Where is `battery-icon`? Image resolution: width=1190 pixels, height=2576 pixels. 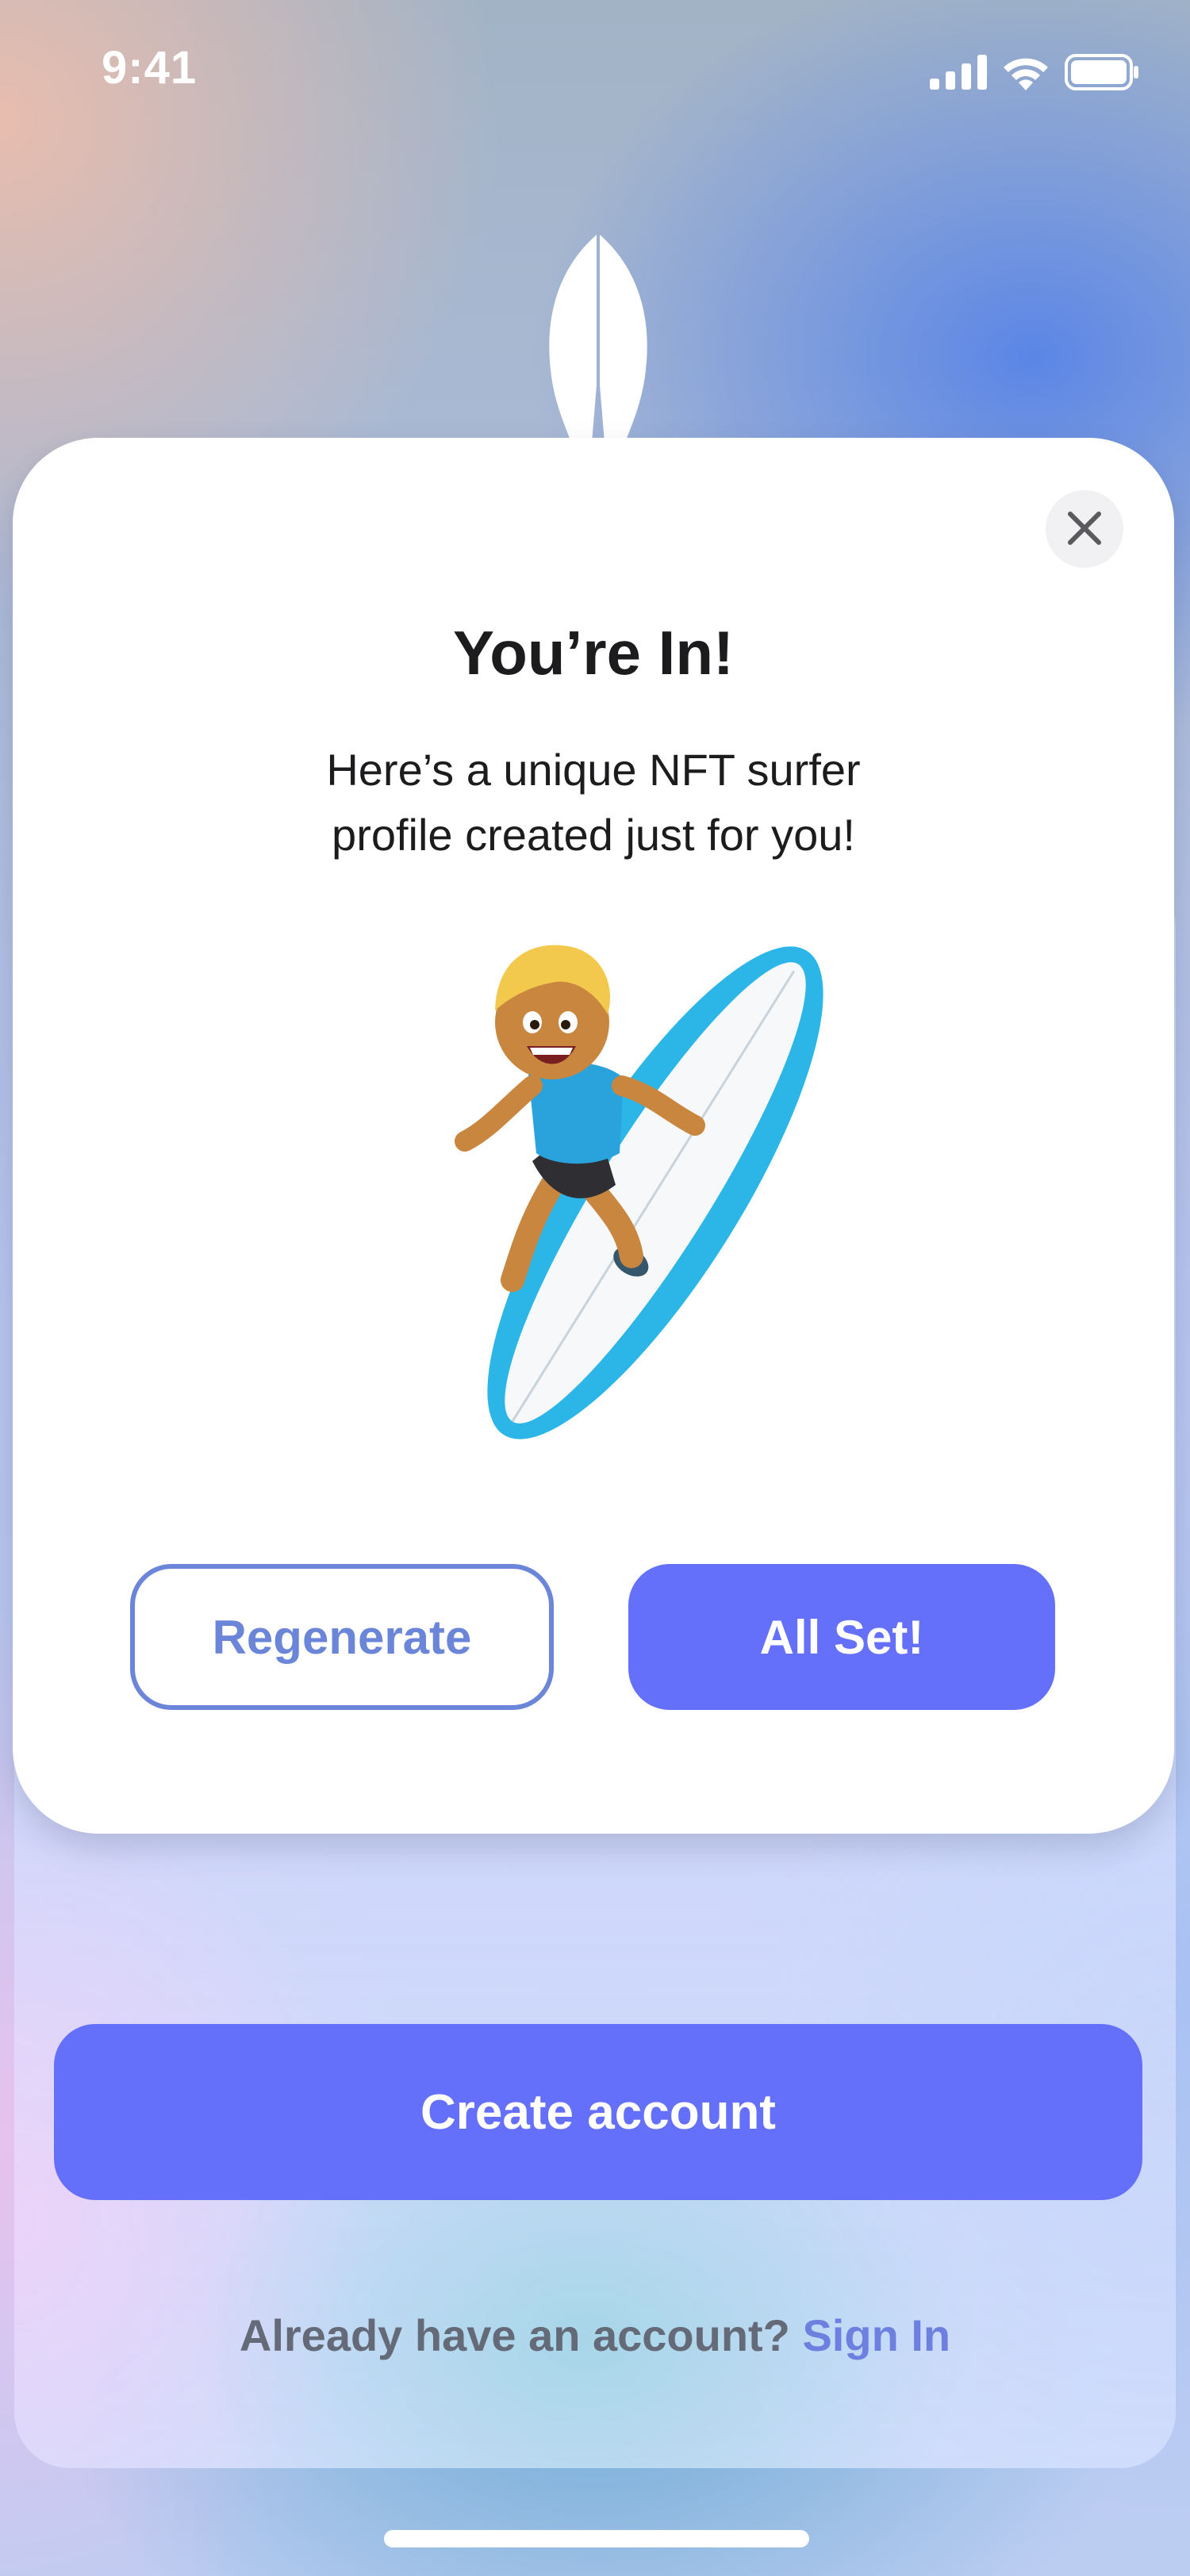
battery-icon is located at coordinates (1102, 72).